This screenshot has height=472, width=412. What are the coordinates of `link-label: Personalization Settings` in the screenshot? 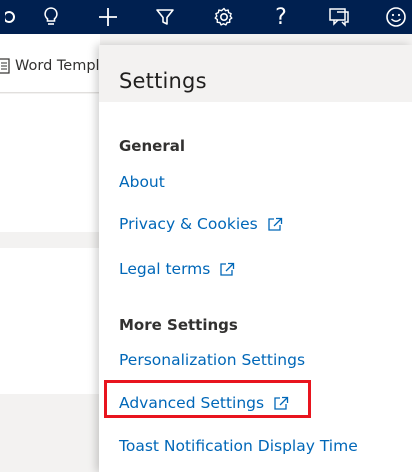 It's located at (212, 360).